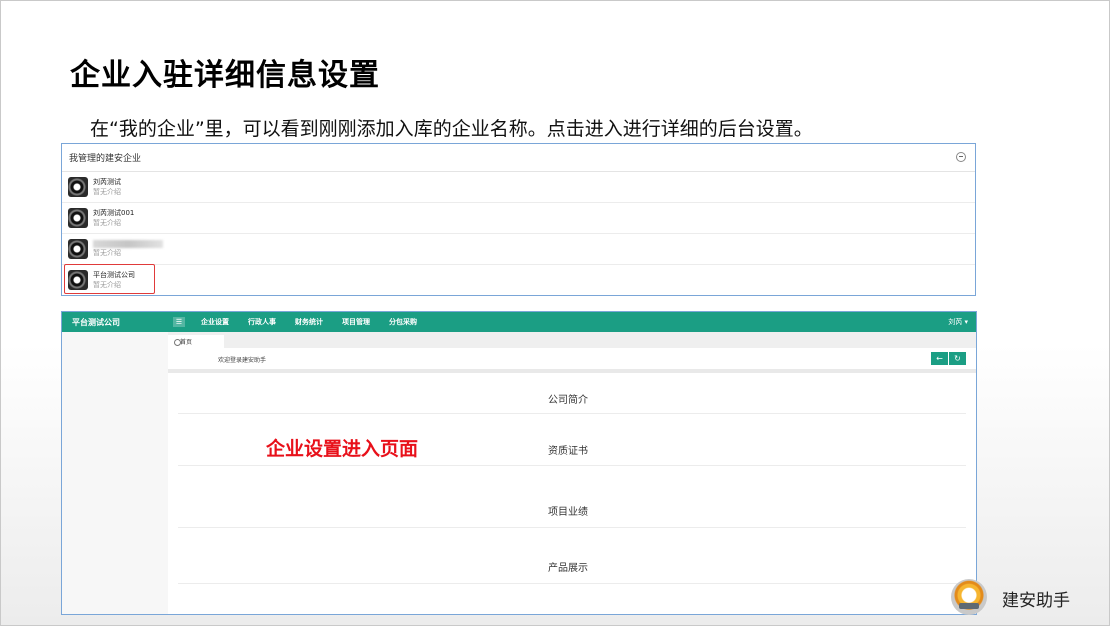 The height and width of the screenshot is (626, 1110). I want to click on welcome-bar: 欢迎登录建安助手 ← ↻, so click(572, 360).